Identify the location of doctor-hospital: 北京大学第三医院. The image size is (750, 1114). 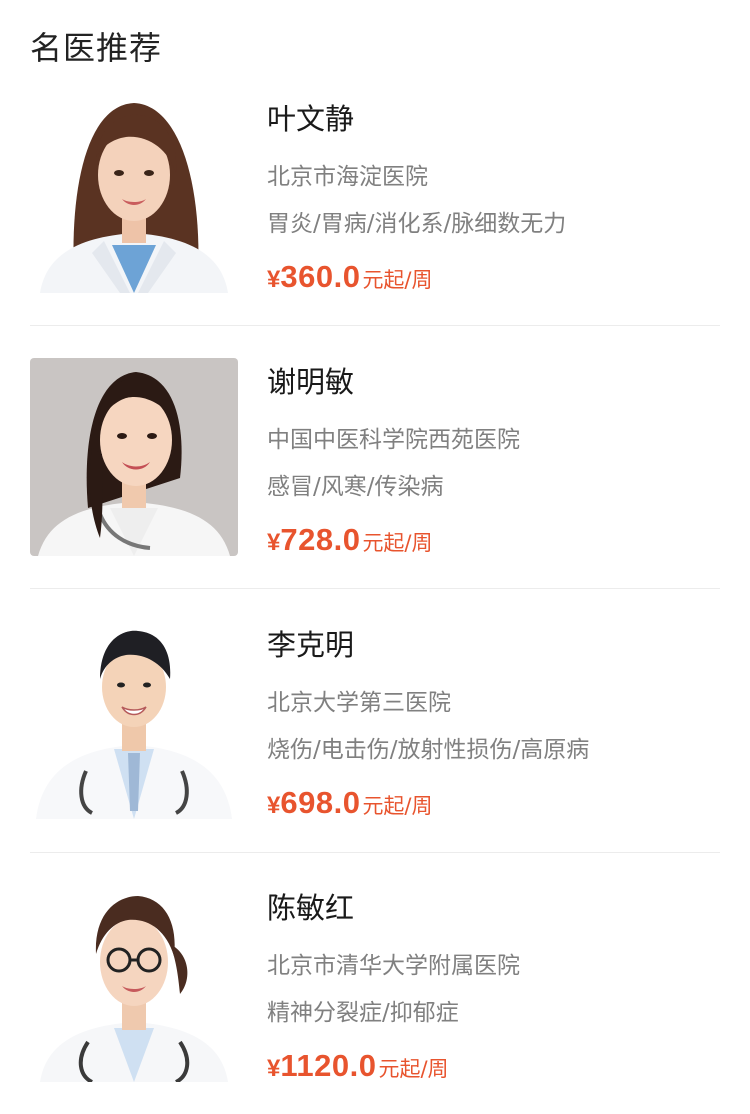
(359, 703).